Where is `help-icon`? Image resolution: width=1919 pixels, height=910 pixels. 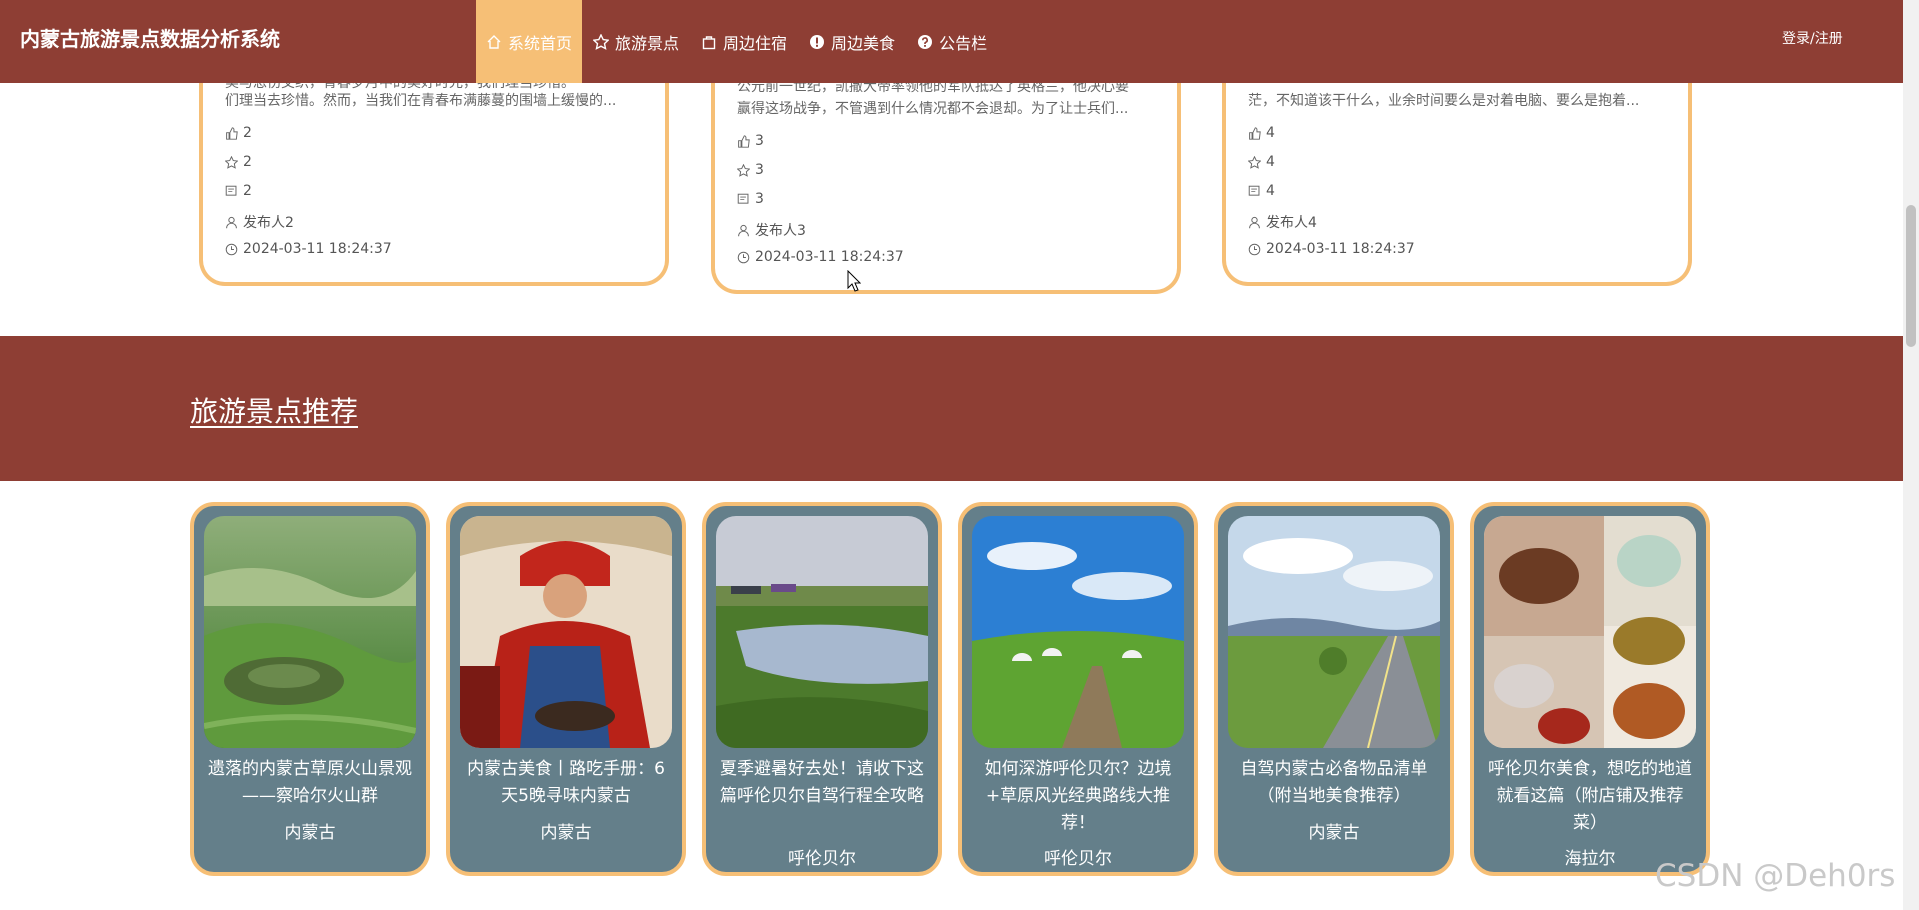
help-icon is located at coordinates (925, 41).